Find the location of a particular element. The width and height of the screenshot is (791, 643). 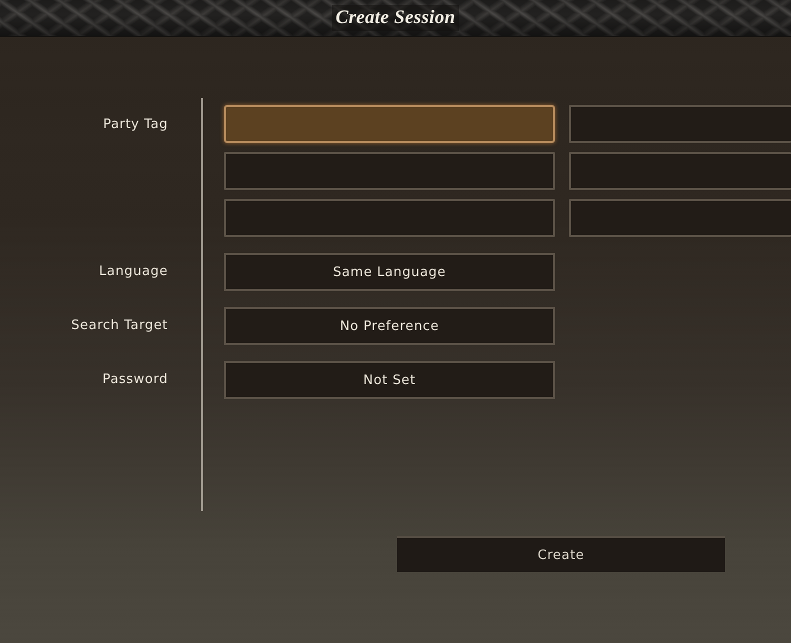

option-selector: No Preference is located at coordinates (389, 326).